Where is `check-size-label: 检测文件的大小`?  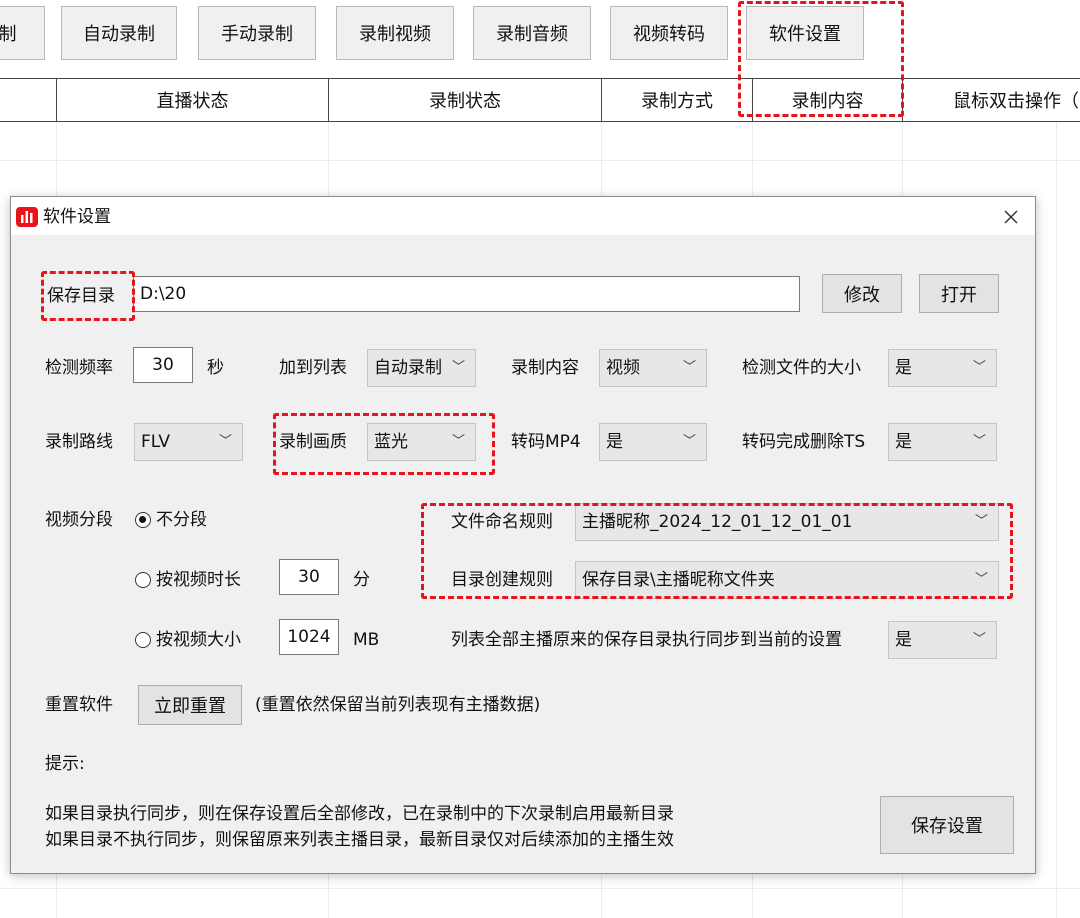
check-size-label: 检测文件的大小 is located at coordinates (801, 368).